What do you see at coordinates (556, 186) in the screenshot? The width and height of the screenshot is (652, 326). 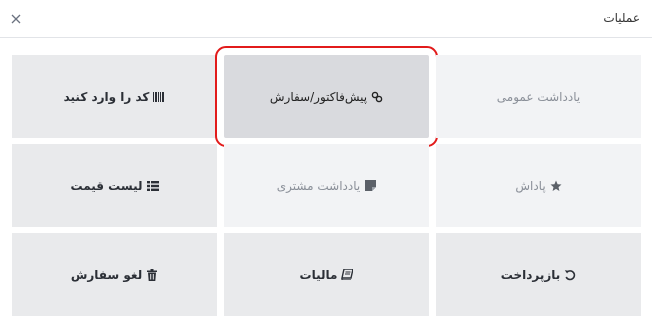 I see `star-icon` at bounding box center [556, 186].